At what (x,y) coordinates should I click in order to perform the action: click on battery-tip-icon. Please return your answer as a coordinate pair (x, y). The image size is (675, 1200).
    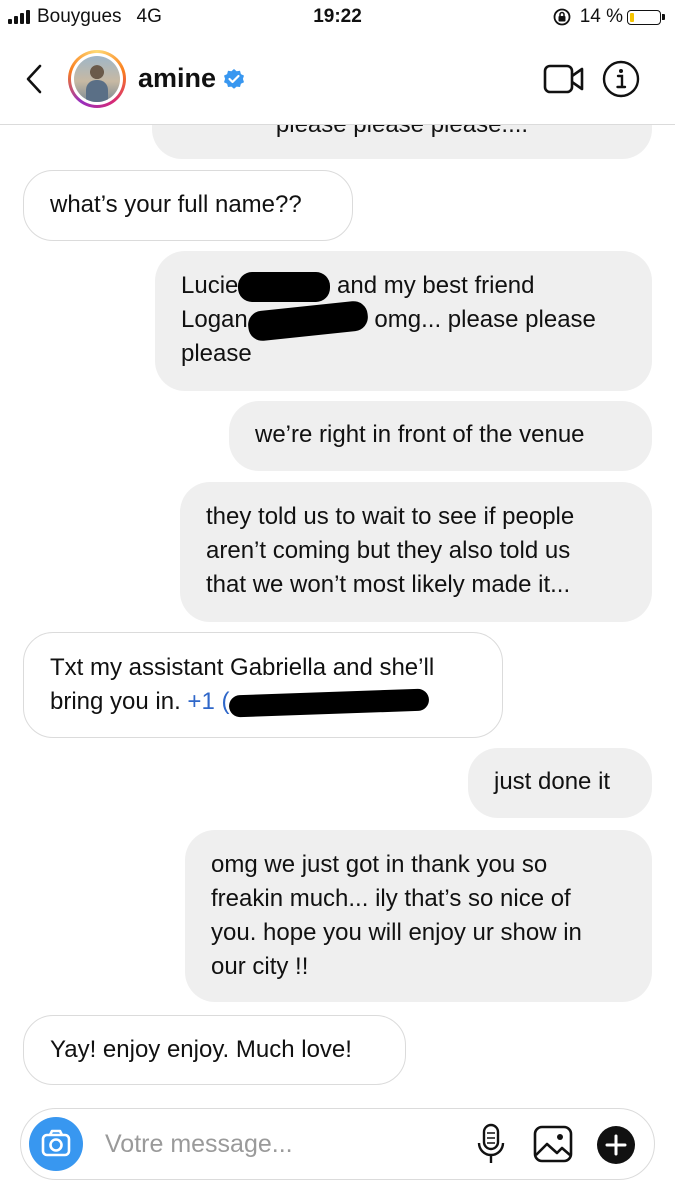
    Looking at the image, I should click on (663, 17).